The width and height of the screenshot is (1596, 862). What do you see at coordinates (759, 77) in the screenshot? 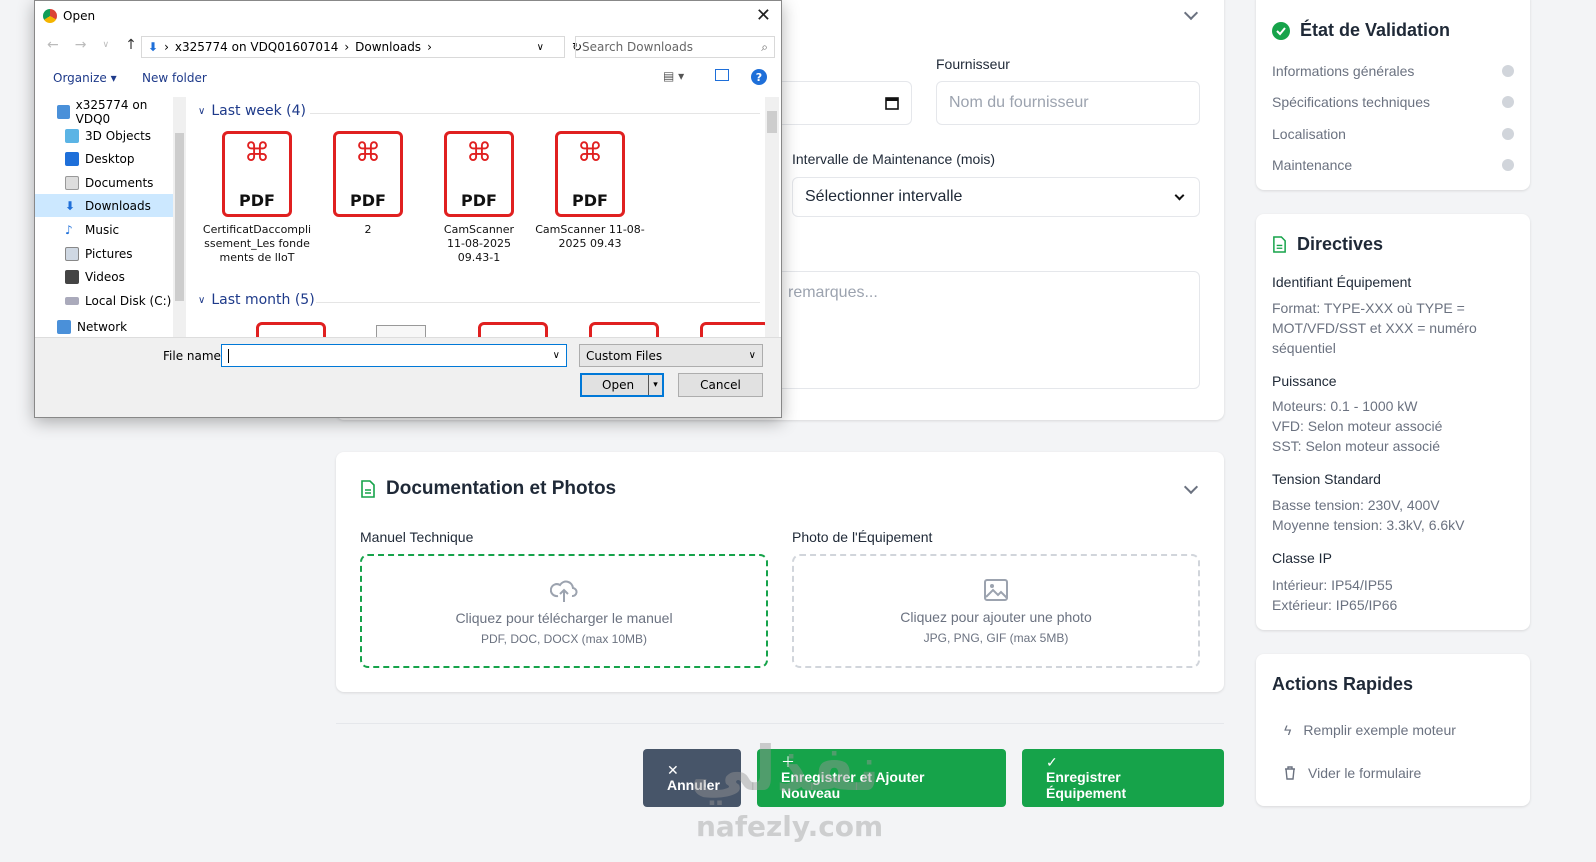
I see `help-icon: ?` at bounding box center [759, 77].